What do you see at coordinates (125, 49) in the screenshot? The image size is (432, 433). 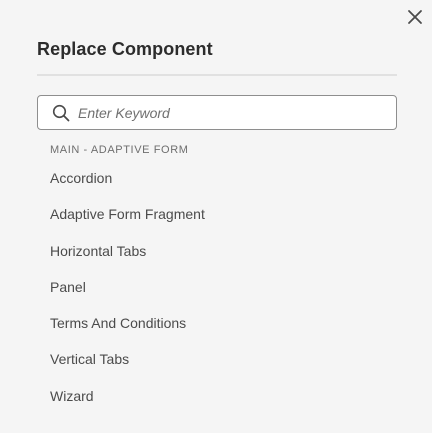 I see `dialog-title: Replace Component` at bounding box center [125, 49].